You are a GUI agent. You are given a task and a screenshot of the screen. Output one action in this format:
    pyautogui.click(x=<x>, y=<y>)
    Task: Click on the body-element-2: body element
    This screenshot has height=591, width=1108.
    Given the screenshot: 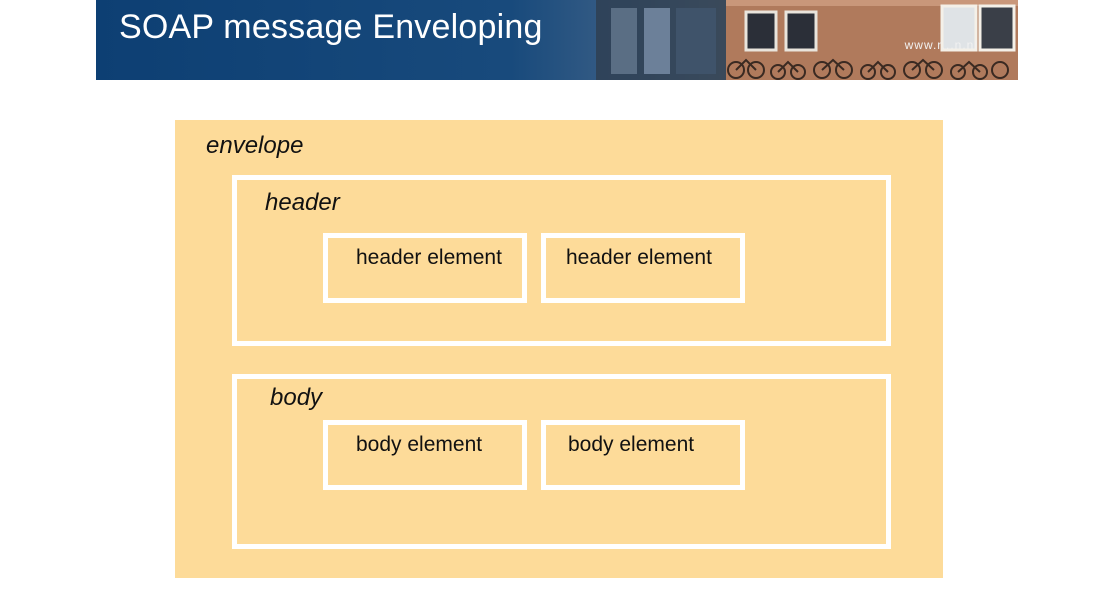 What is the action you would take?
    pyautogui.click(x=643, y=455)
    